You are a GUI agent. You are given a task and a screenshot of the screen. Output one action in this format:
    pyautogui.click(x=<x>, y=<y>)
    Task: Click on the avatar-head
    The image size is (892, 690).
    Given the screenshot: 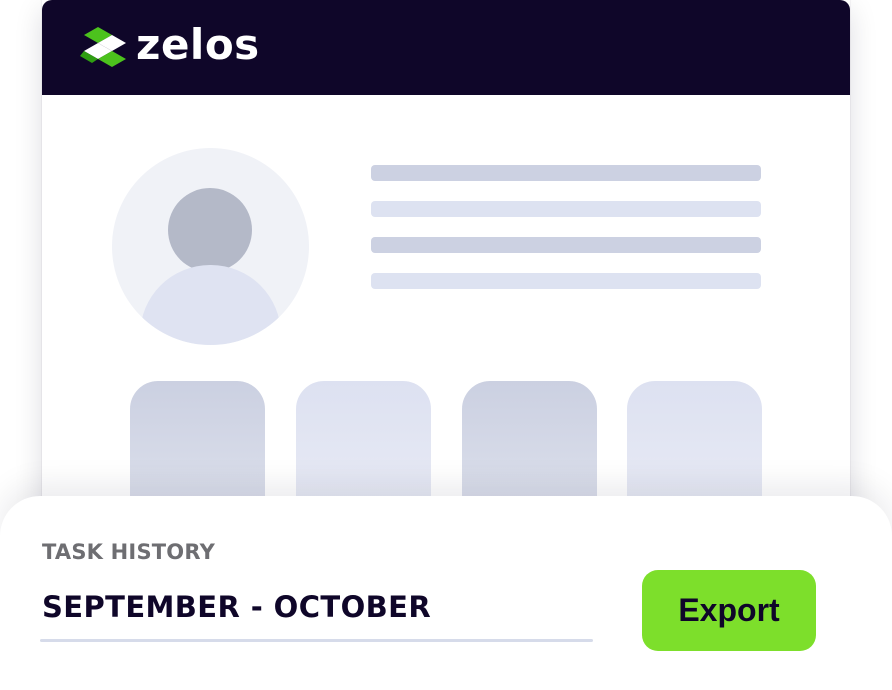 What is the action you would take?
    pyautogui.click(x=210, y=230)
    